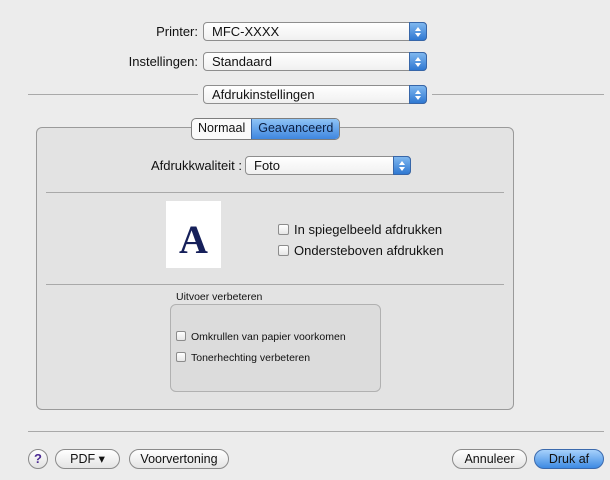 The width and height of the screenshot is (610, 480). What do you see at coordinates (315, 31) in the screenshot?
I see `printer-select: MFC-XXXX` at bounding box center [315, 31].